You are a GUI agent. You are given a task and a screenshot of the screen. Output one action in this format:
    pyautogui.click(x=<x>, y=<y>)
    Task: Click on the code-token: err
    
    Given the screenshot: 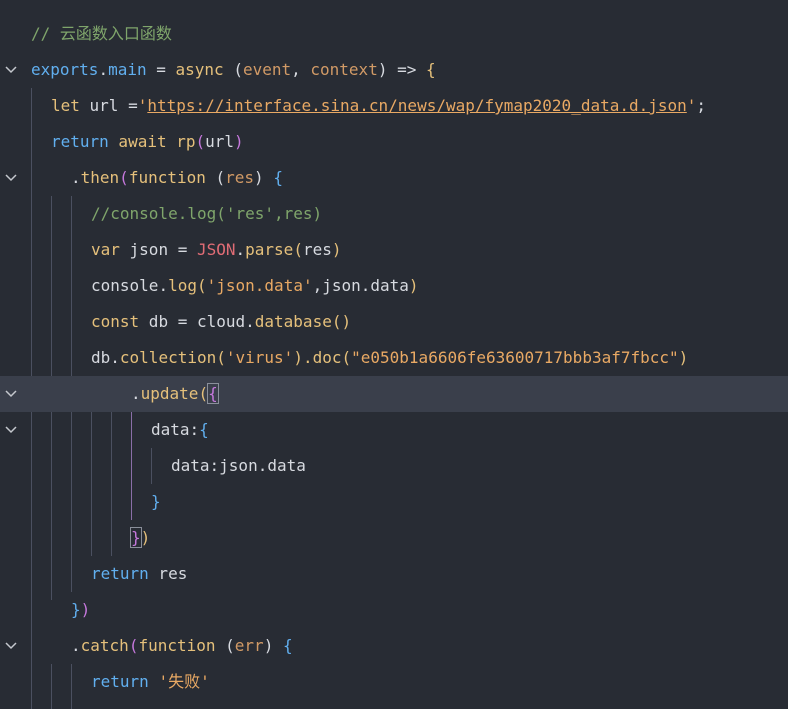 What is the action you would take?
    pyautogui.click(x=249, y=645)
    